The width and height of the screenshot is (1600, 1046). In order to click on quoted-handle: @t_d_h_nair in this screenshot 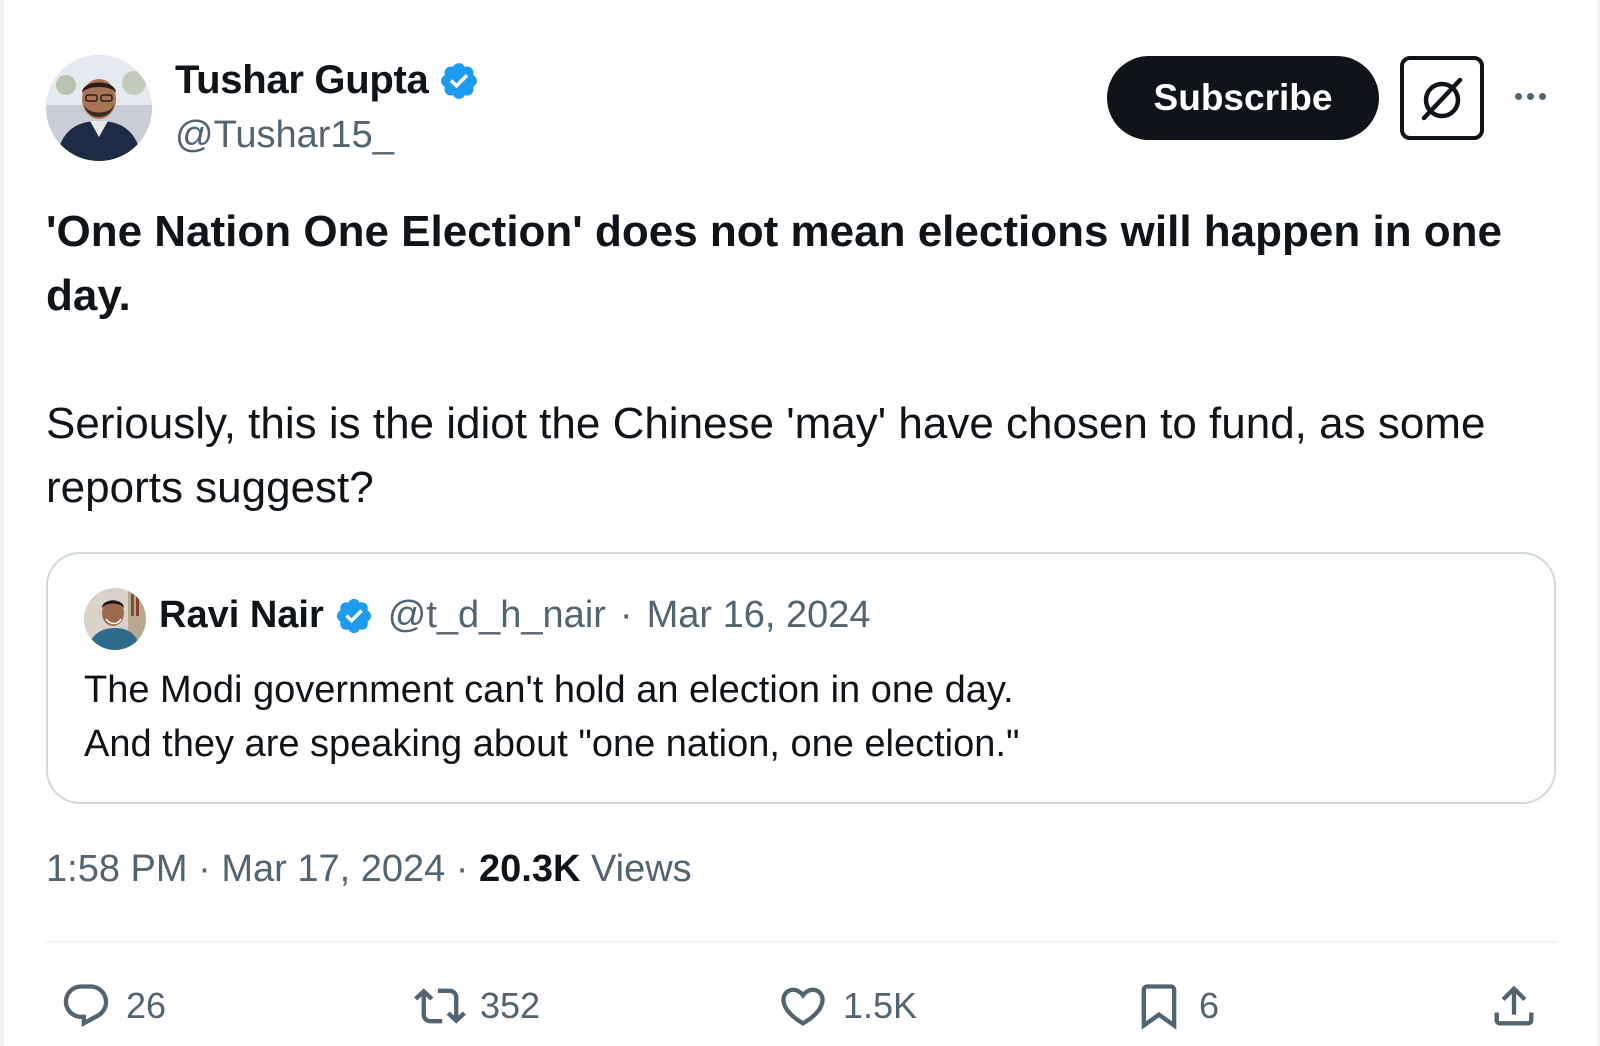, I will do `click(497, 615)`.